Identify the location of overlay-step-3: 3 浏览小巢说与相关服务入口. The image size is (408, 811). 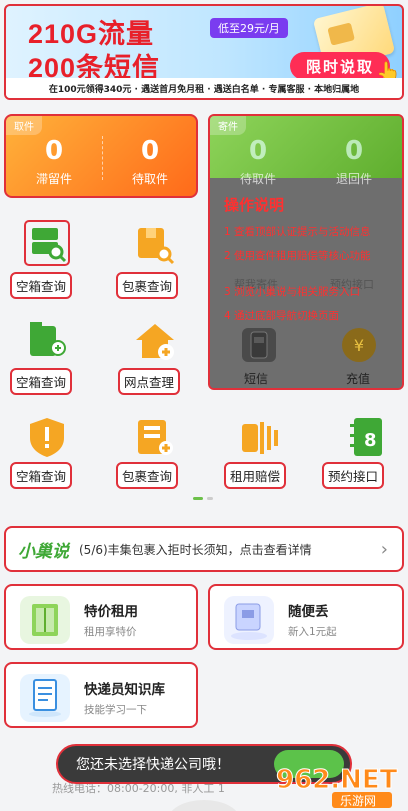
(292, 292).